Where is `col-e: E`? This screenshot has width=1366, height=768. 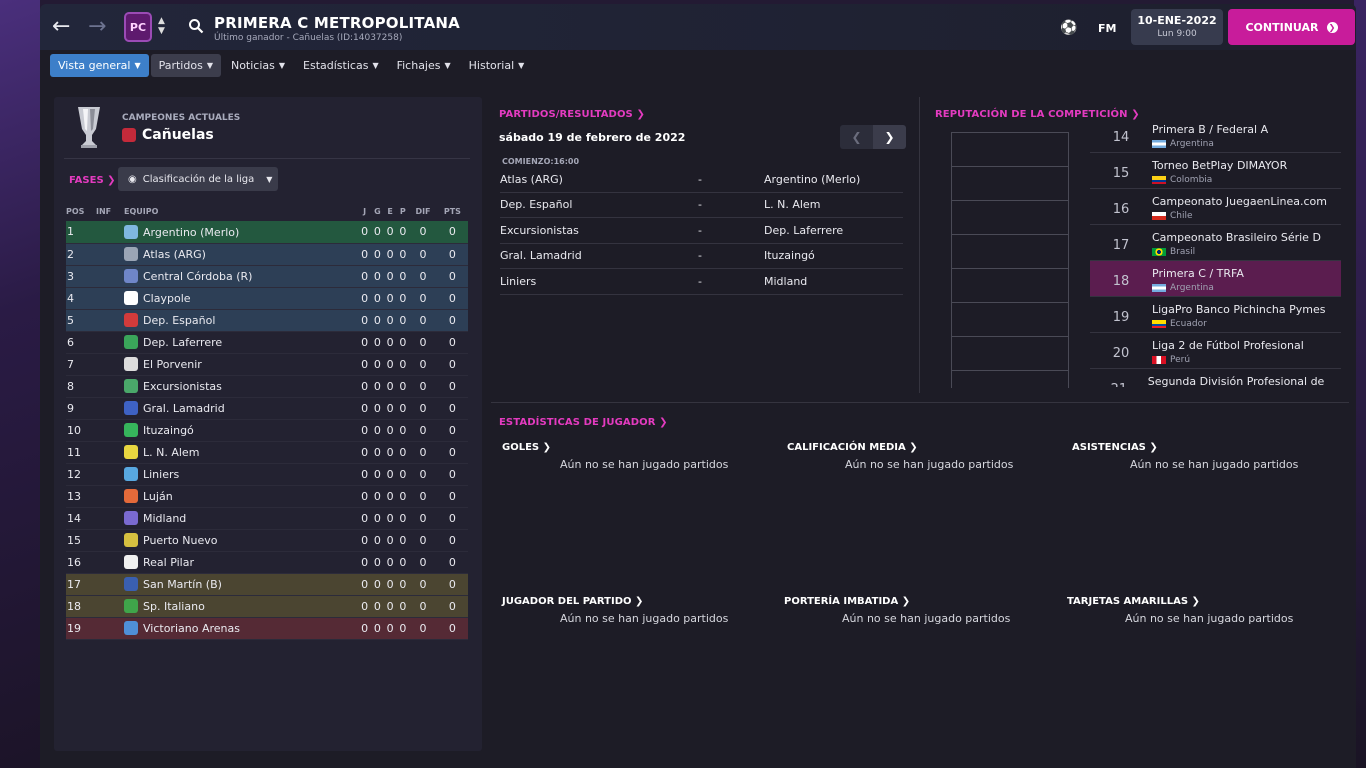
col-e: E is located at coordinates (390, 211).